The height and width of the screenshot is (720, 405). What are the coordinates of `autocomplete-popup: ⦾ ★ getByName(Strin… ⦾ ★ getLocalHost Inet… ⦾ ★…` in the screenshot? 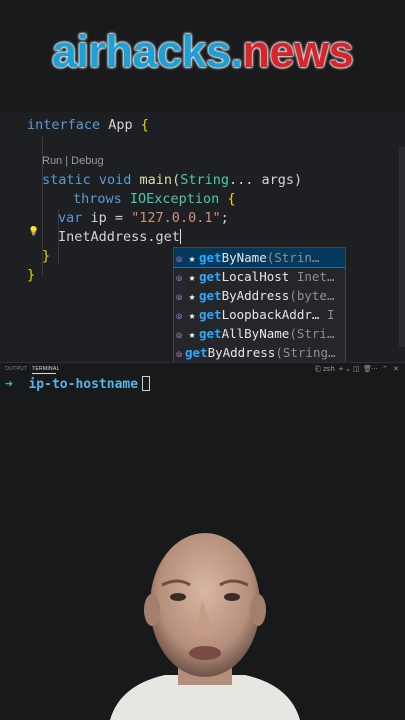 It's located at (259, 305).